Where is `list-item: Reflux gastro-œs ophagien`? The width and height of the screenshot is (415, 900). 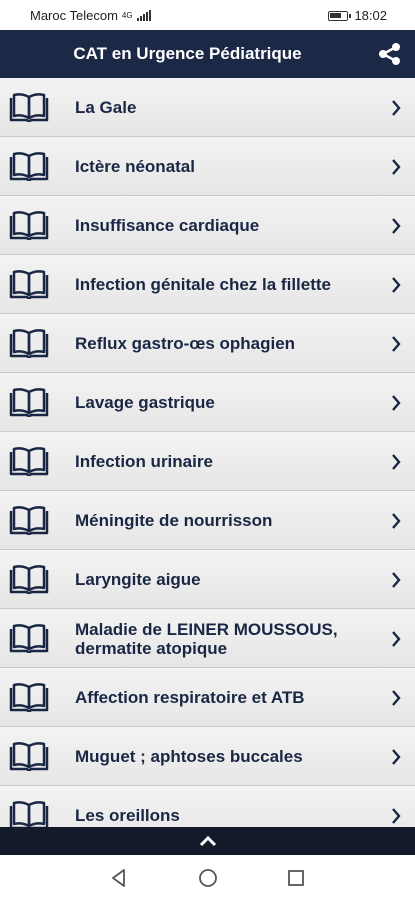 list-item: Reflux gastro-œs ophagien is located at coordinates (207, 343).